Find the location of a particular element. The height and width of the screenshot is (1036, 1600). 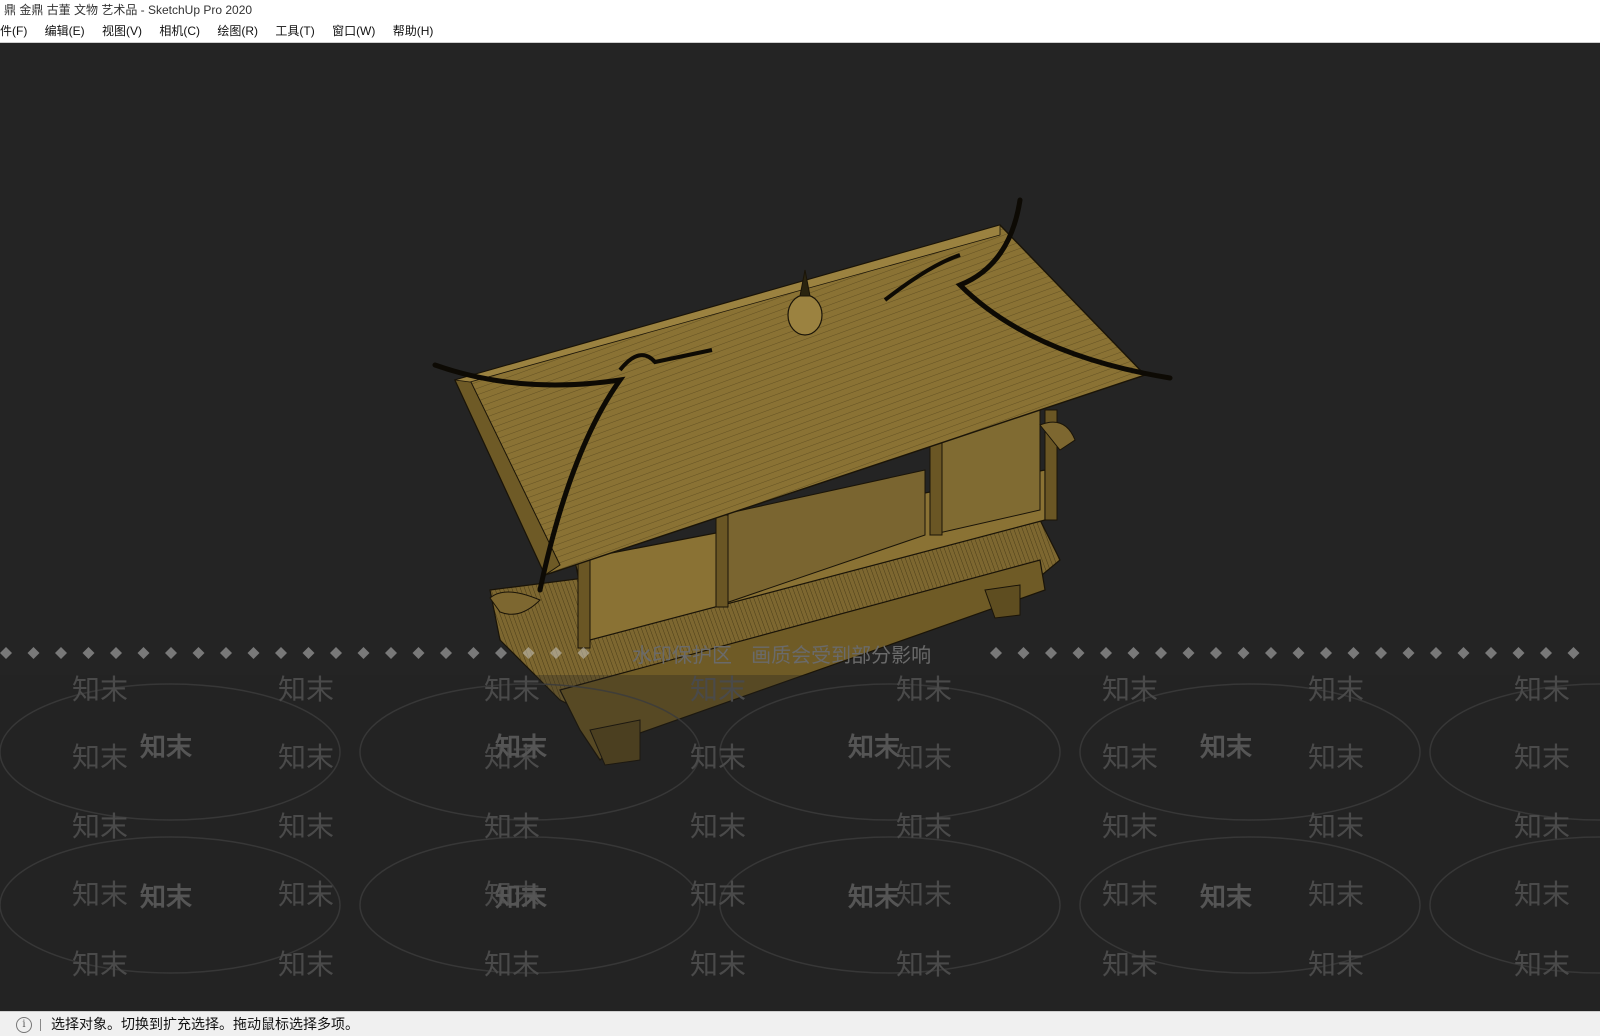

menu-view: 视图(V) is located at coordinates (122, 31).